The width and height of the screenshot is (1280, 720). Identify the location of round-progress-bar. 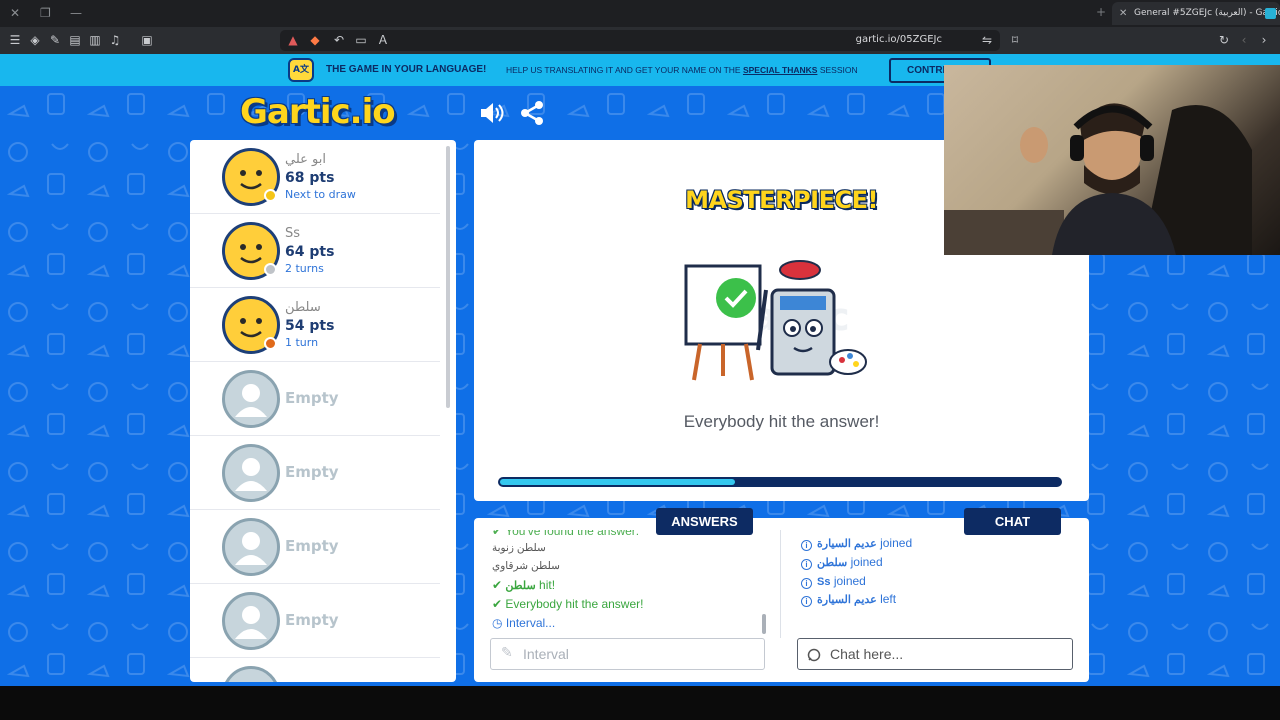
(780, 482).